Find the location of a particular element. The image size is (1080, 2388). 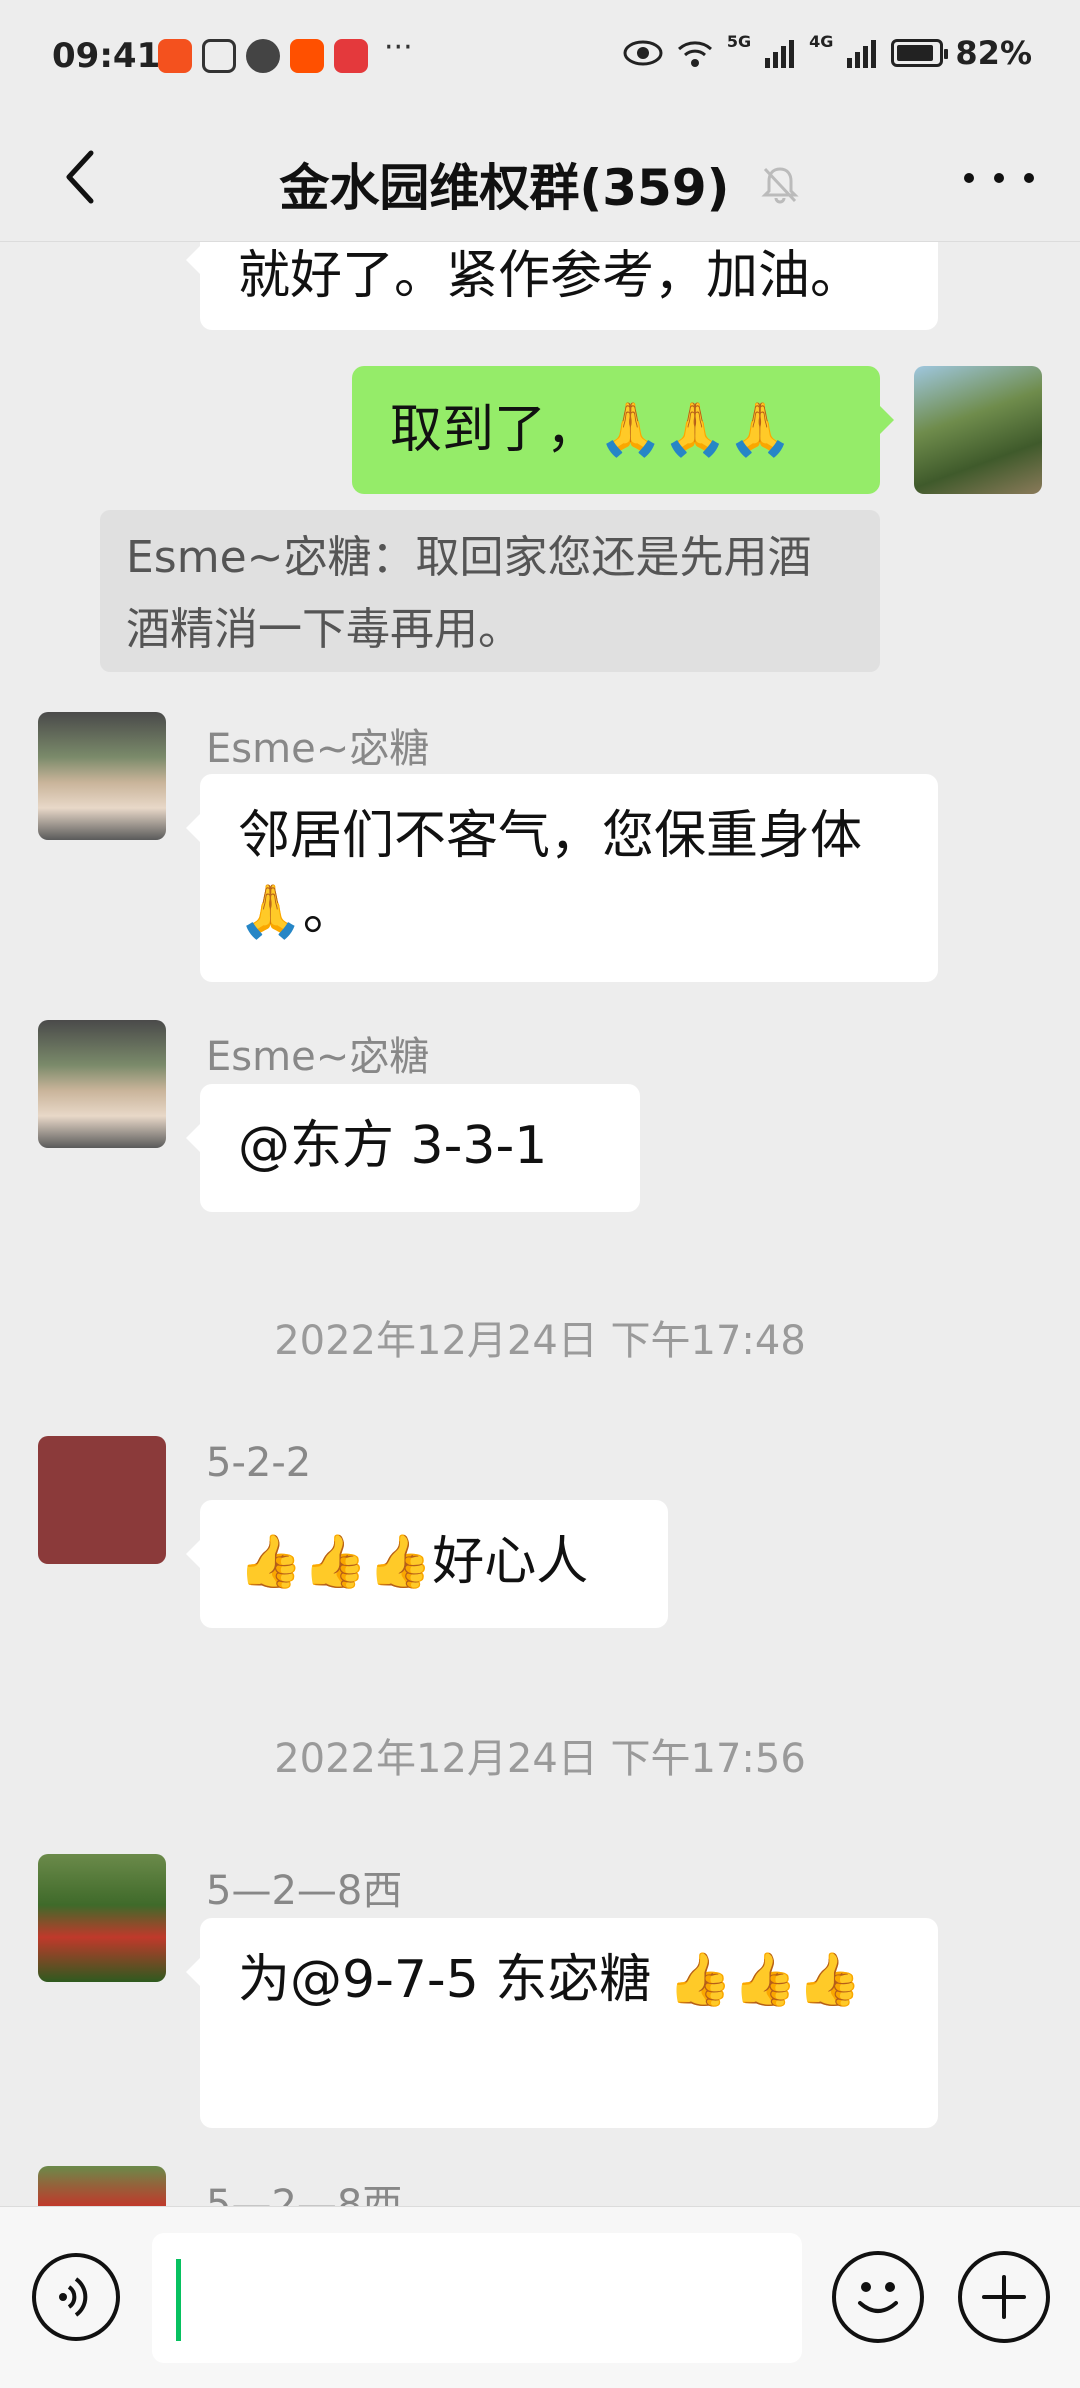

plus-icon is located at coordinates (1004, 2297).